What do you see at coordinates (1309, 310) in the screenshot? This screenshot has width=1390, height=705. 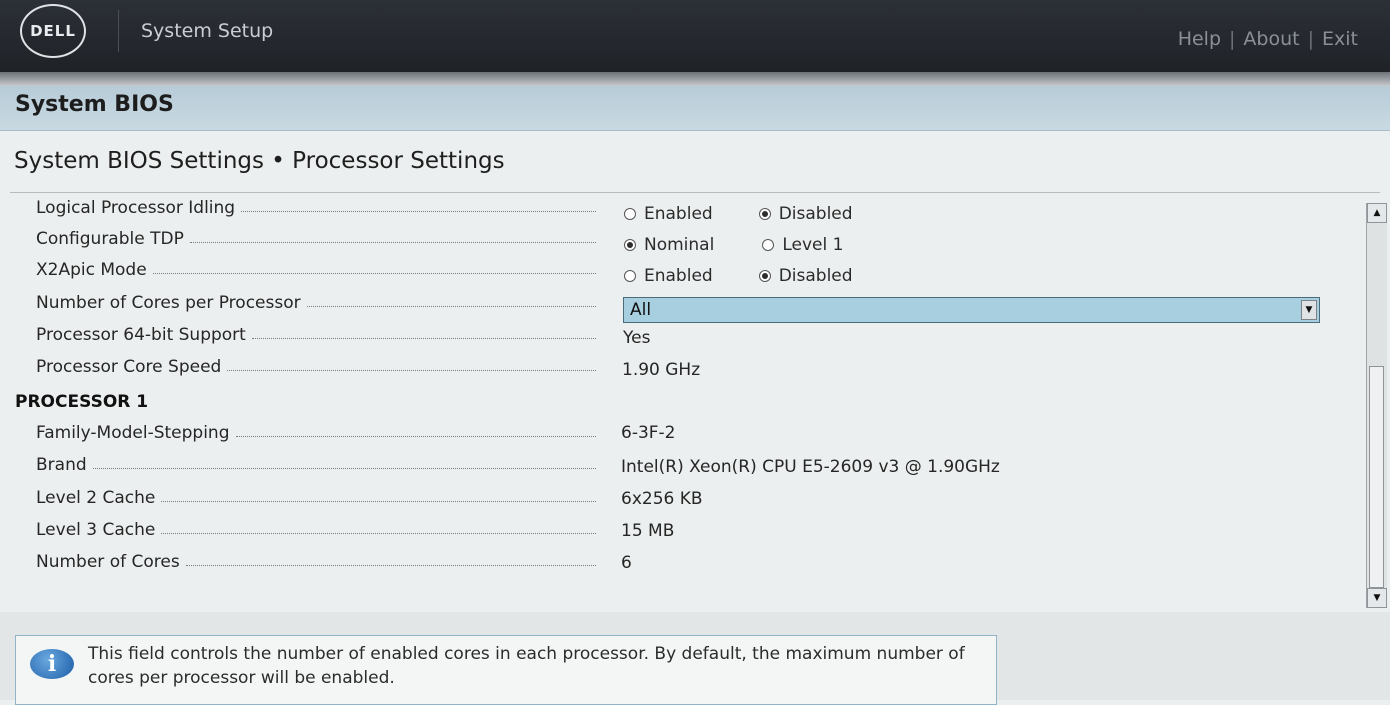 I see `chevron-down-icon: ▼` at bounding box center [1309, 310].